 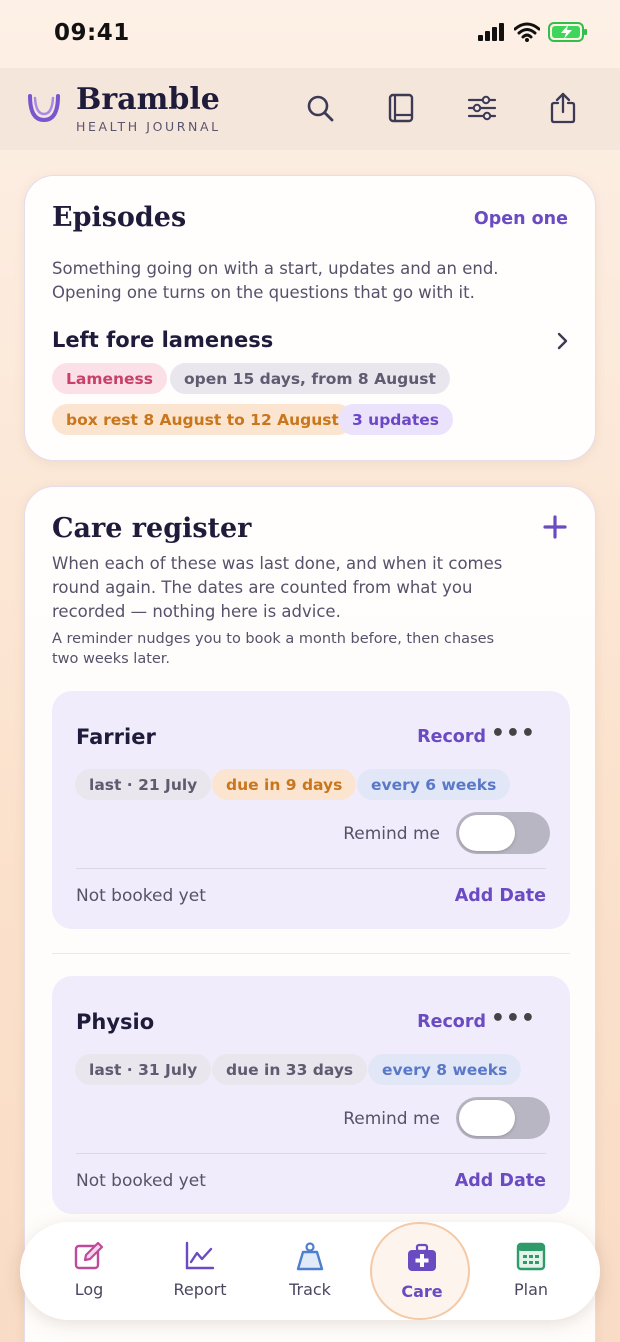 I want to click on bramble-logo-icon, so click(x=44, y=108).